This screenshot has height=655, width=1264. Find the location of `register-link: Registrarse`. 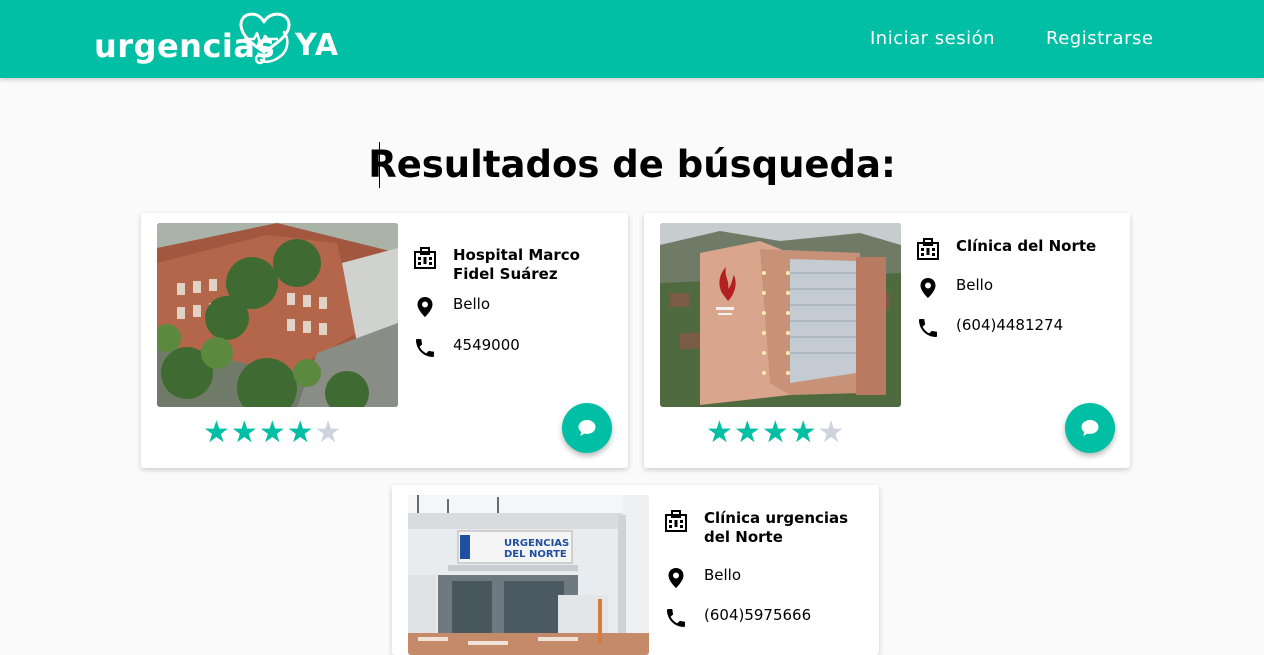

register-link: Registrarse is located at coordinates (1099, 39).